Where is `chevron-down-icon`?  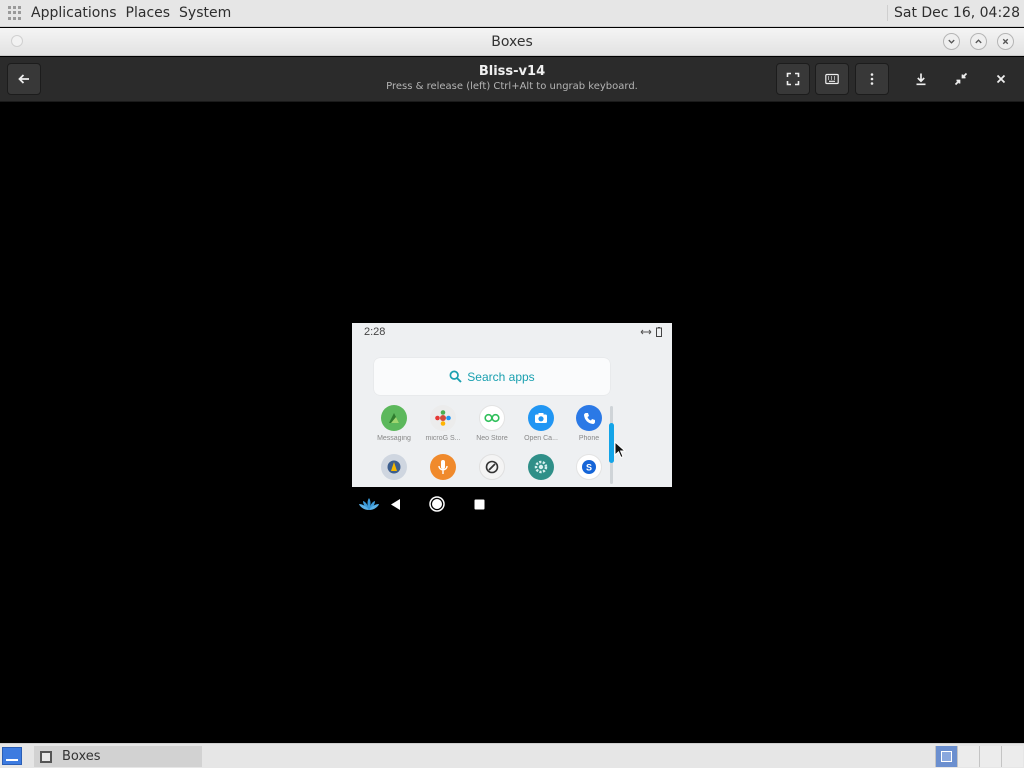 chevron-down-icon is located at coordinates (951, 41).